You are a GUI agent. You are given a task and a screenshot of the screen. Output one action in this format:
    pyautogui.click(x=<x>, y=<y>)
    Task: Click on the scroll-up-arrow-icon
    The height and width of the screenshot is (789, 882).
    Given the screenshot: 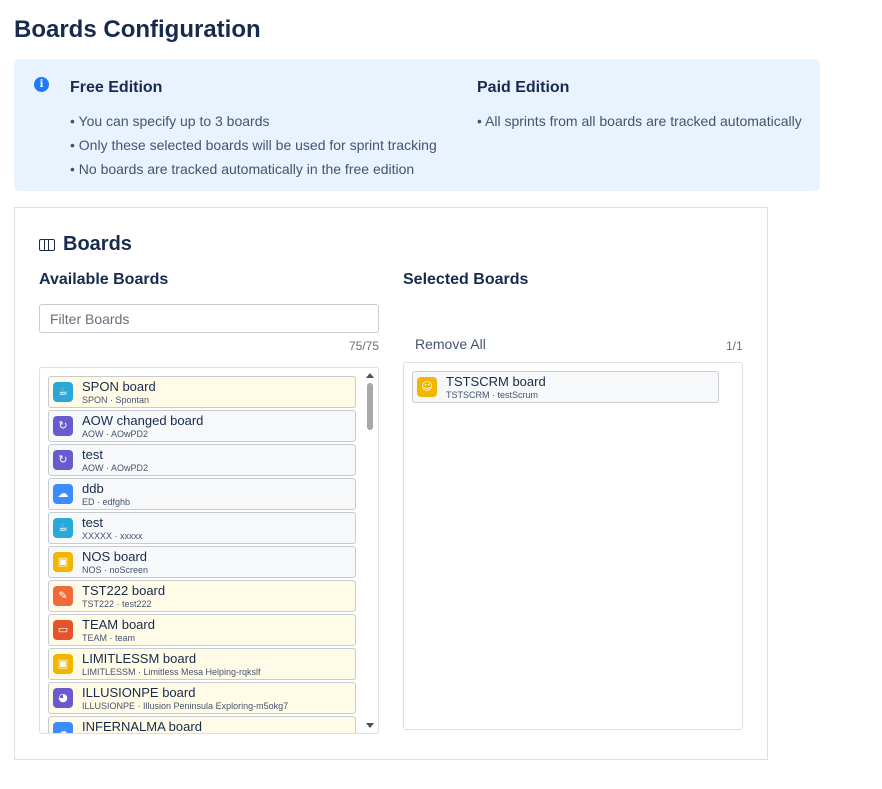 What is the action you would take?
    pyautogui.click(x=370, y=375)
    